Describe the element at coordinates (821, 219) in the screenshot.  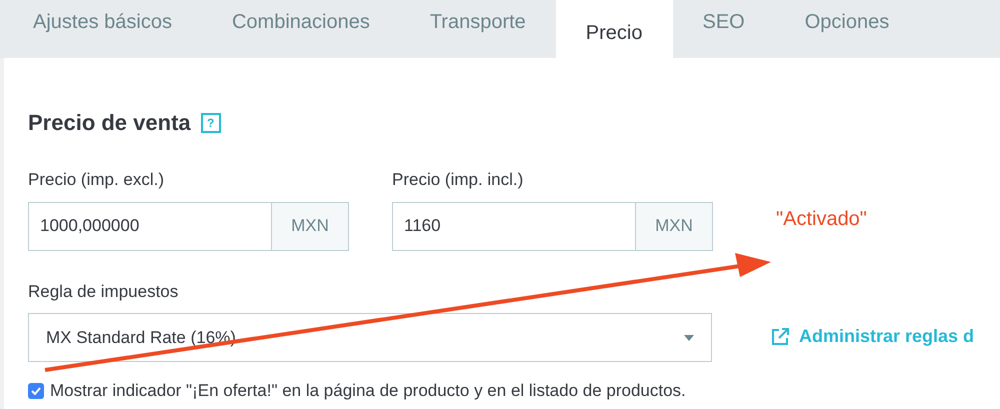
I see `annotation-text: "Activado"` at that location.